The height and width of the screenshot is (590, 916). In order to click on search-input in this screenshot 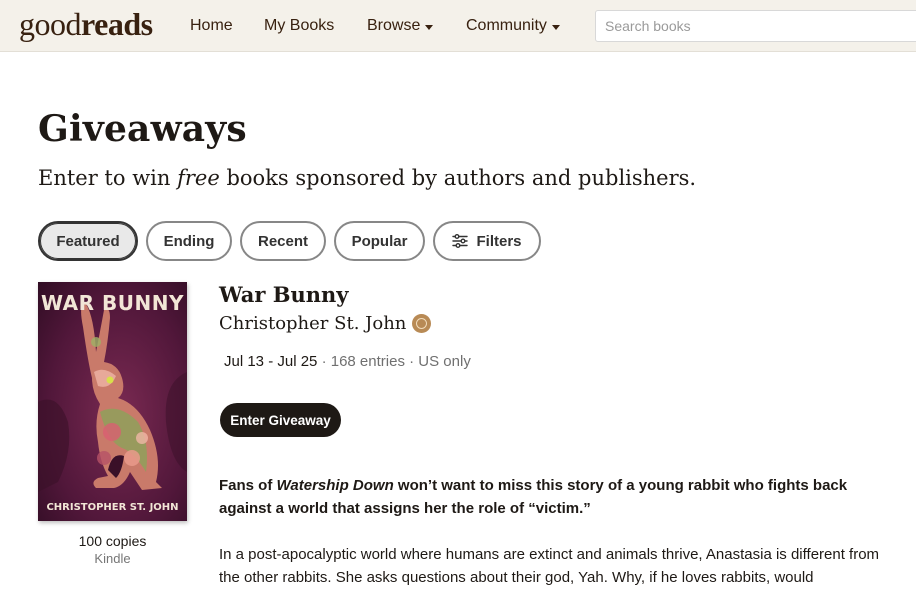, I will do `click(755, 26)`.